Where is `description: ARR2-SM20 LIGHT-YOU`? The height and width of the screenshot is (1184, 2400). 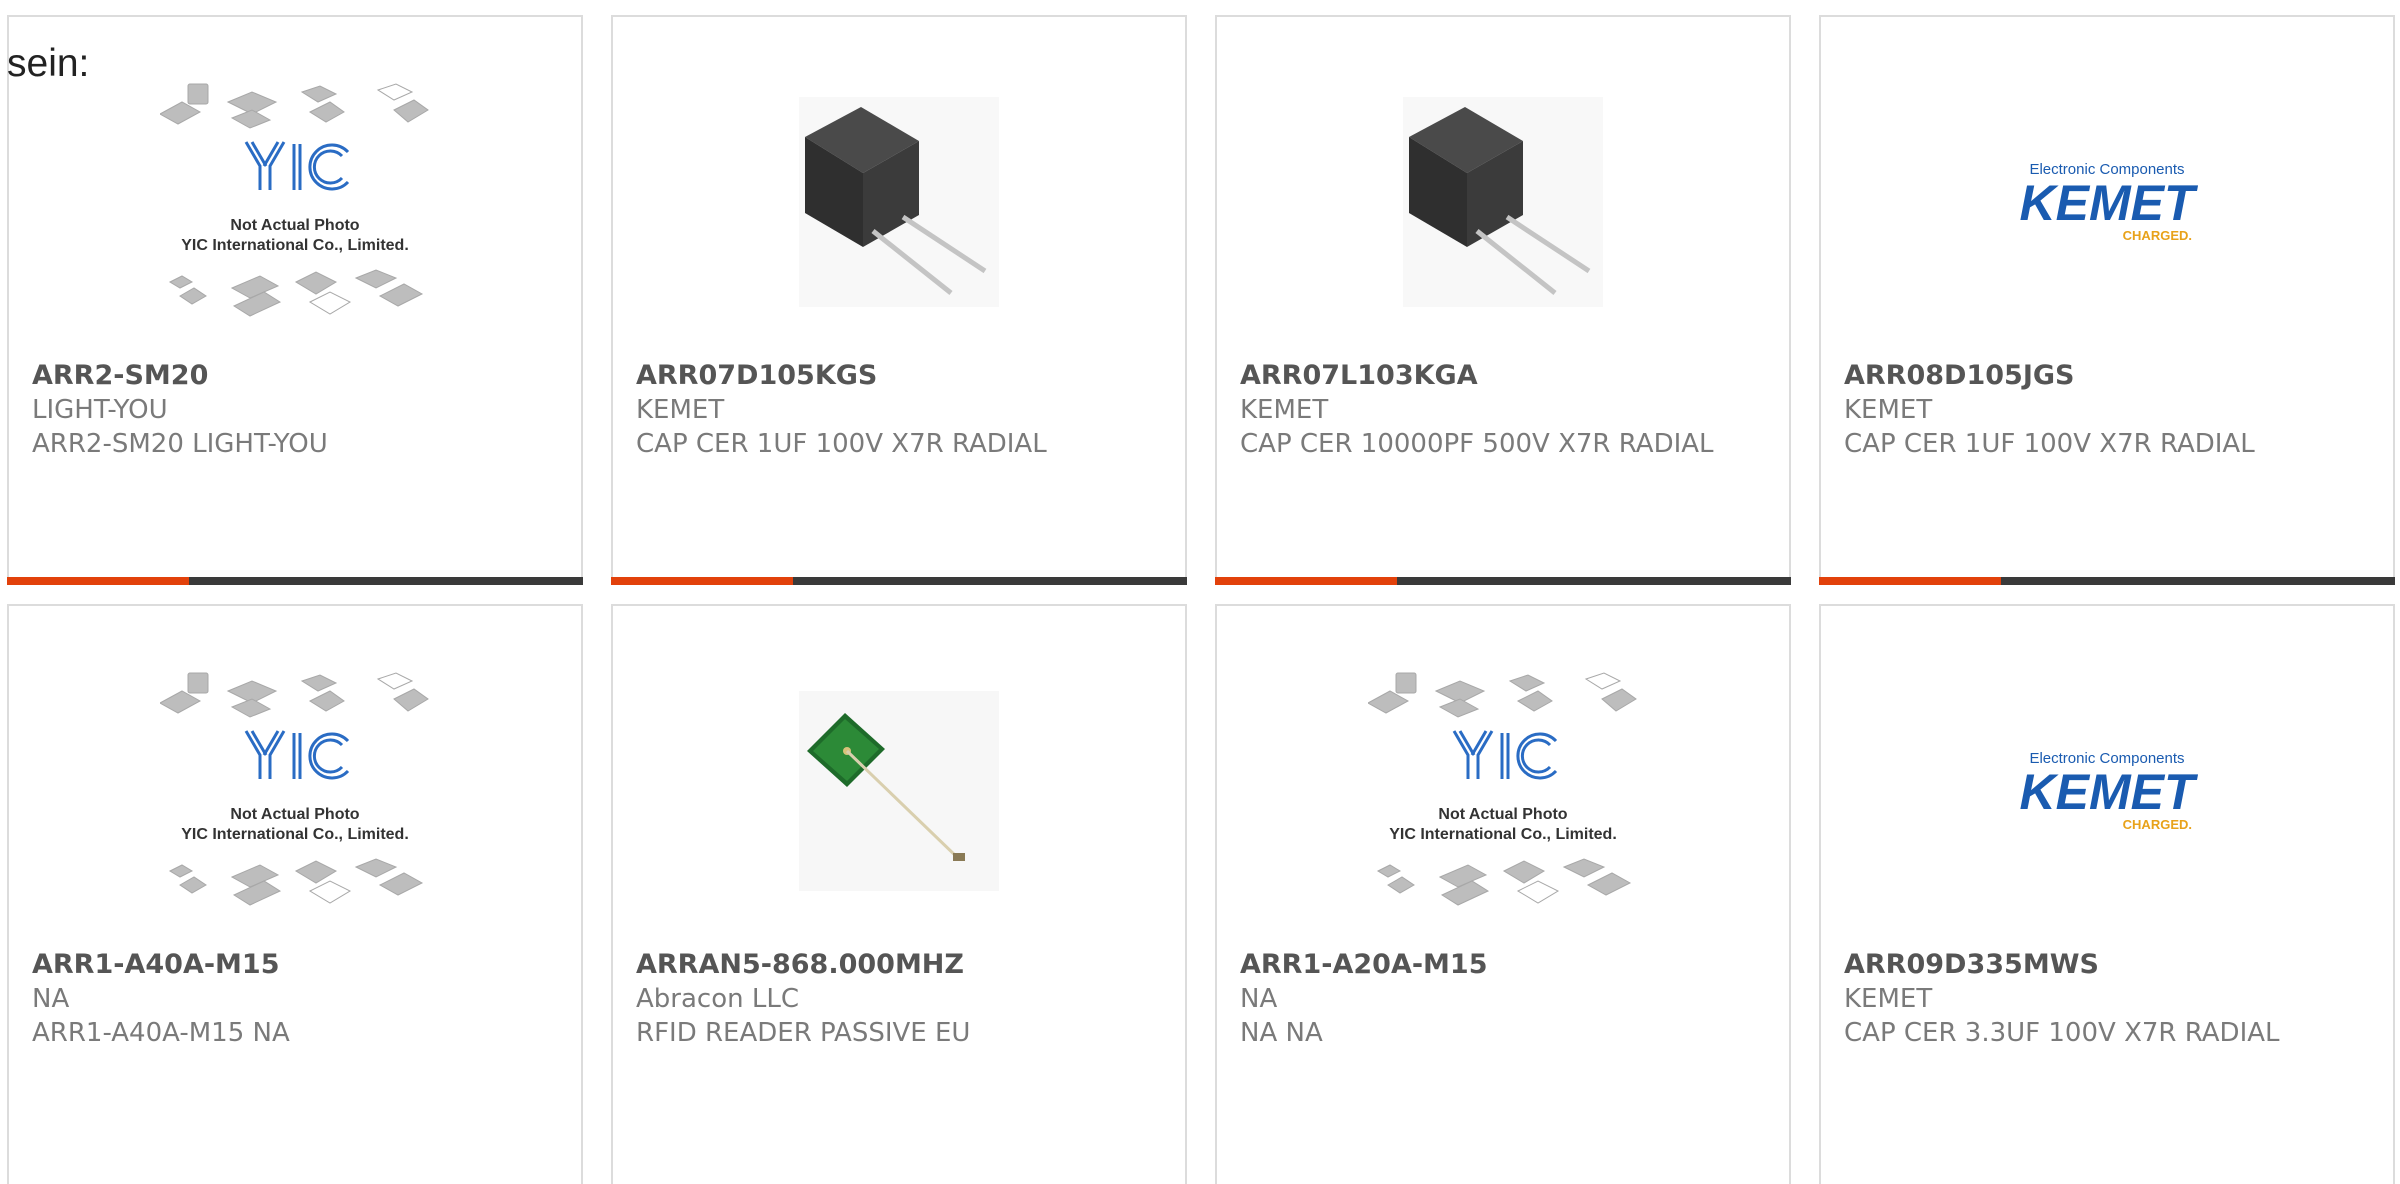 description: ARR2-SM20 LIGHT-YOU is located at coordinates (180, 444).